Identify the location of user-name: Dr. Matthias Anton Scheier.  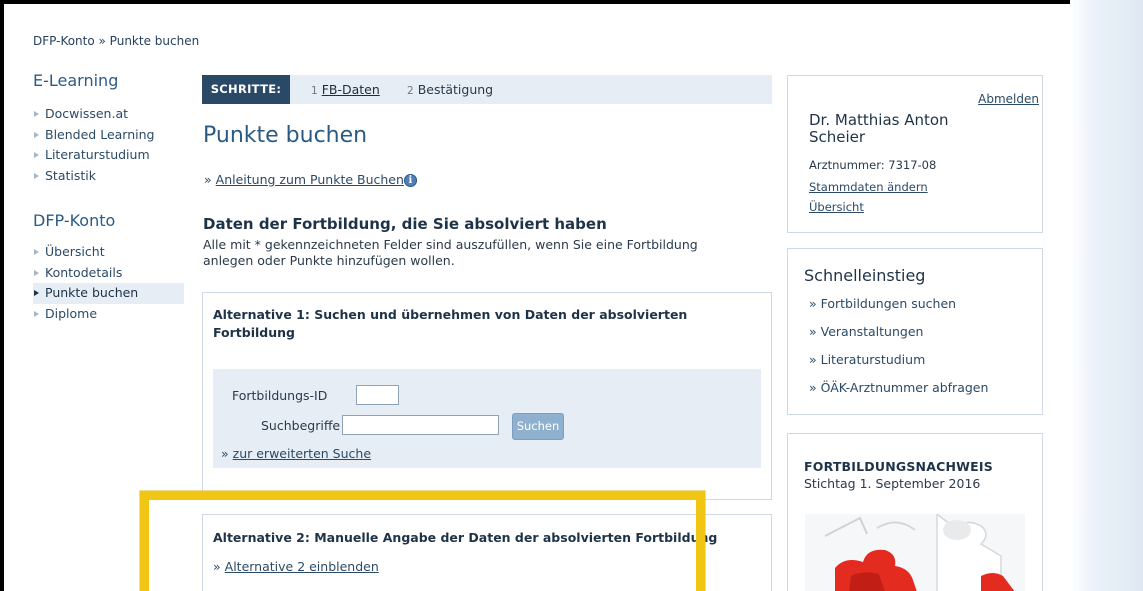
(879, 128).